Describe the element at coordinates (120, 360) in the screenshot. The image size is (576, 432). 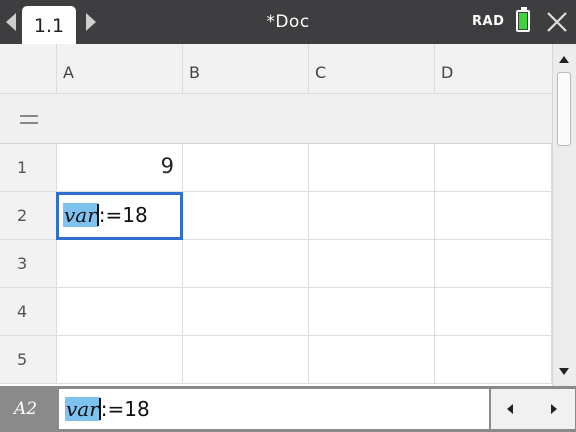
I see `cell-a5` at that location.